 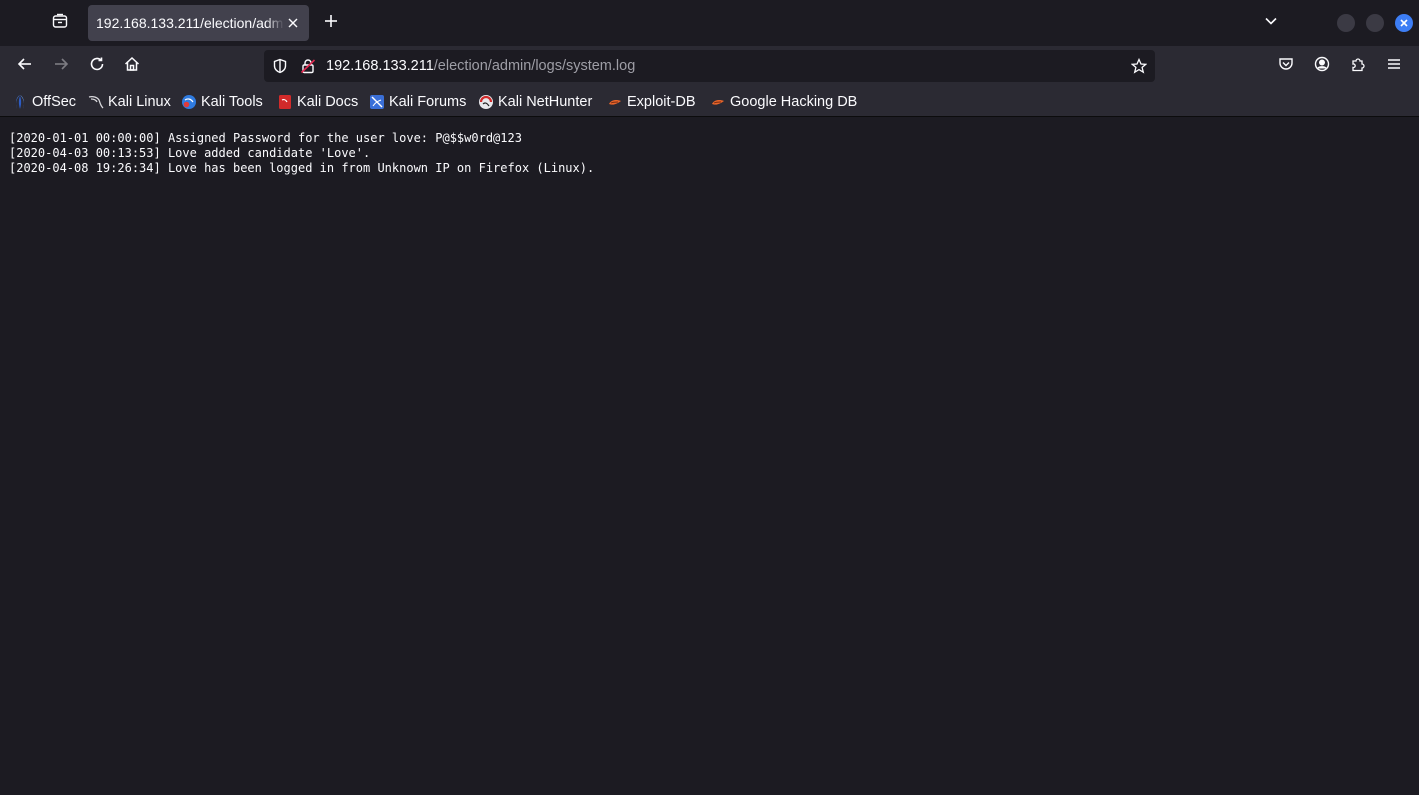 I want to click on kali-nethunter-icon, so click(x=486, y=102).